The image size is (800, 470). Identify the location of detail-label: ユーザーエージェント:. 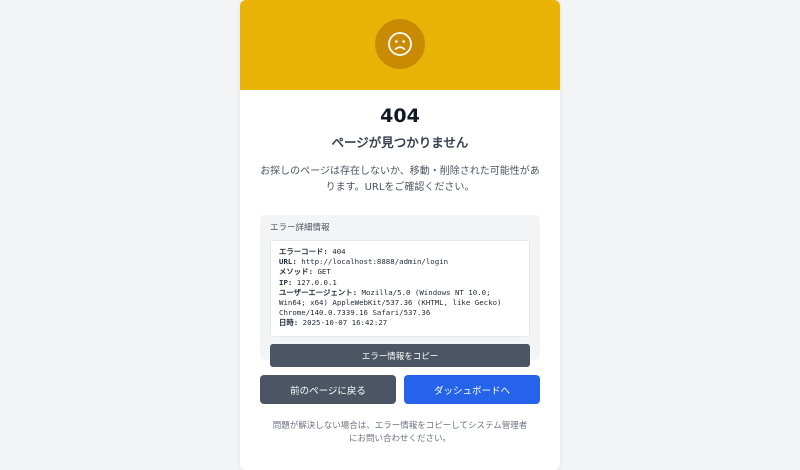
(318, 292).